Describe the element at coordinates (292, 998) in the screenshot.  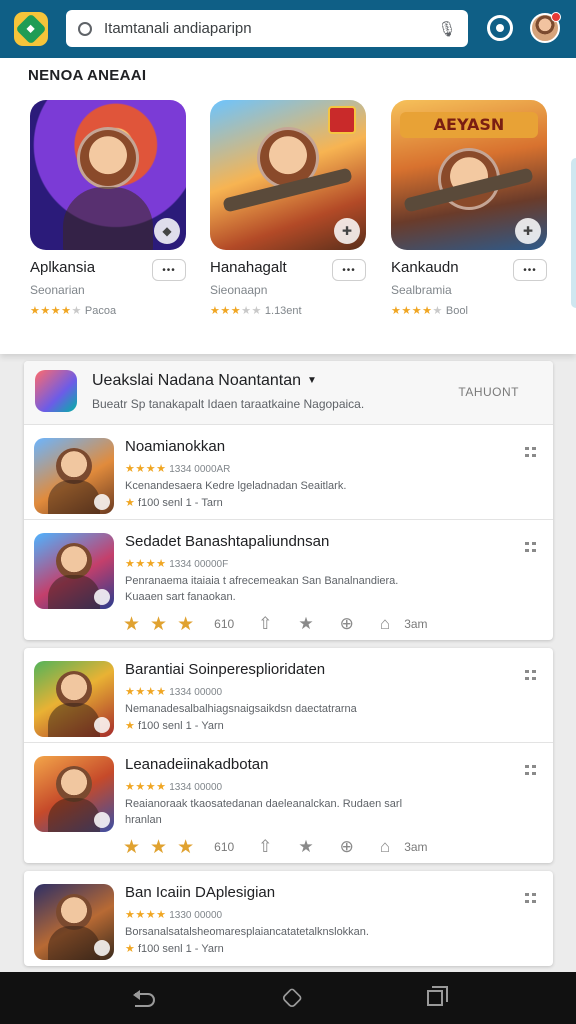
I see `home-icon` at that location.